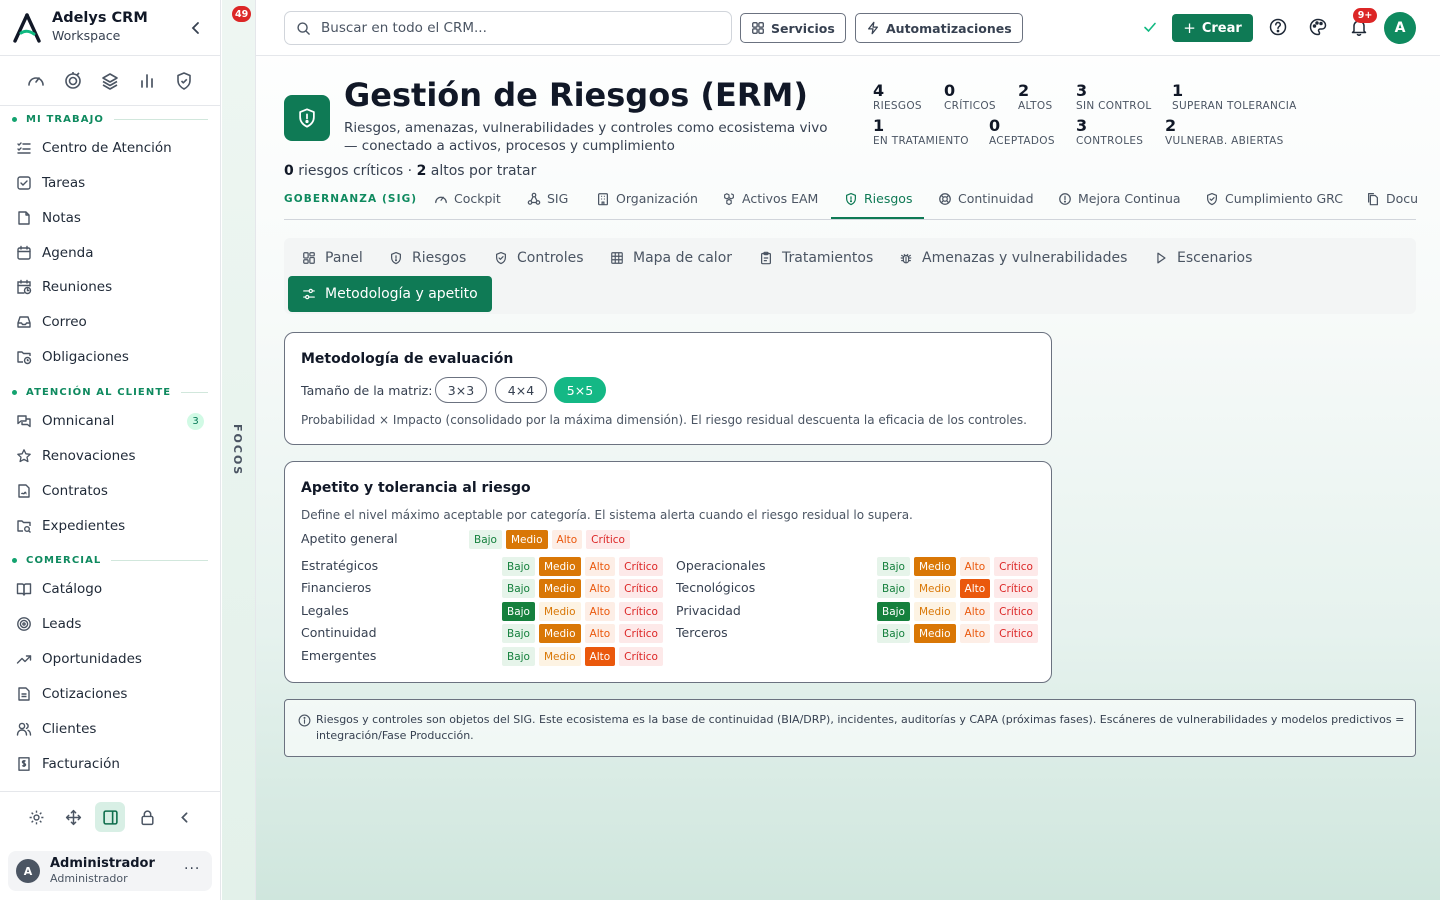  What do you see at coordinates (110, 421) in the screenshot?
I see `sidebar-item-omnicanal: Omnicanal 3` at bounding box center [110, 421].